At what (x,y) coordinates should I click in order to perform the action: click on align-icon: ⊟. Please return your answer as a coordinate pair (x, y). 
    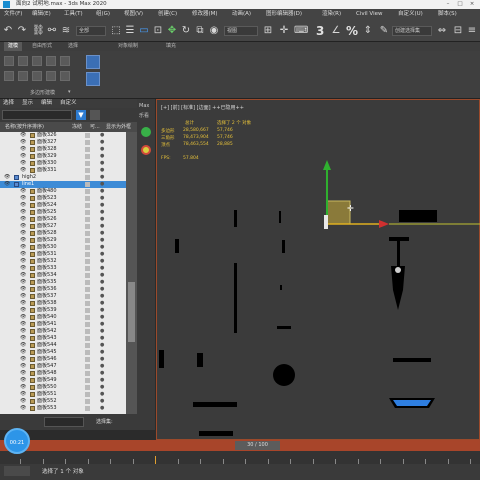
    Looking at the image, I should click on (458, 31).